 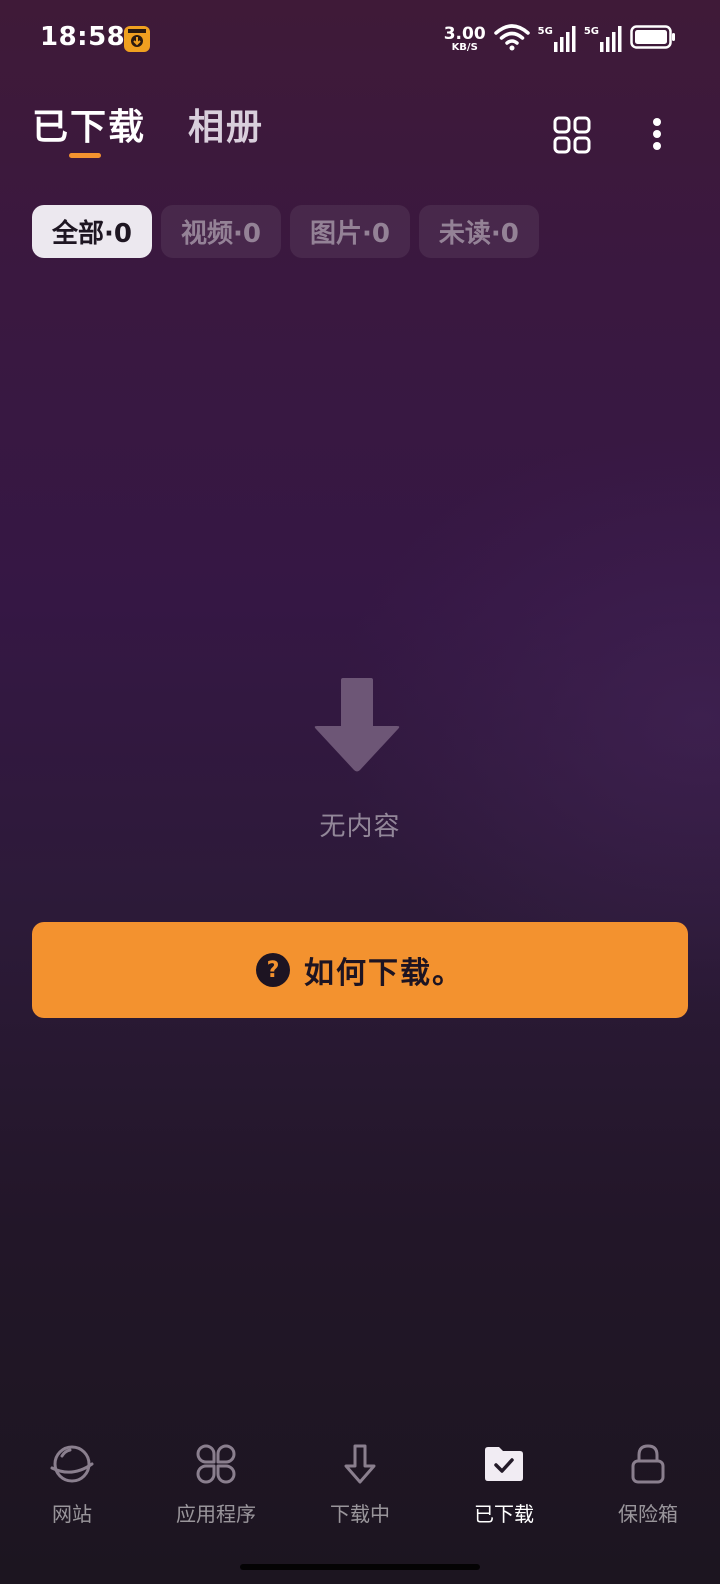 I want to click on filter-unread: 未读·0, so click(x=478, y=231).